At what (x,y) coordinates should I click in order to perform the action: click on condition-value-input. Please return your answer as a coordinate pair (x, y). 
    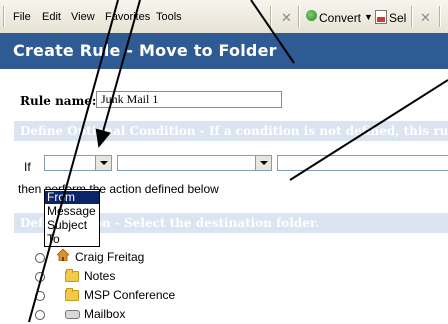
    Looking at the image, I should click on (362, 163).